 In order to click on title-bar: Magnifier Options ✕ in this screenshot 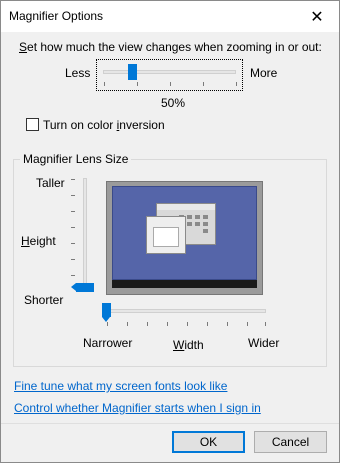, I will do `click(170, 16)`.